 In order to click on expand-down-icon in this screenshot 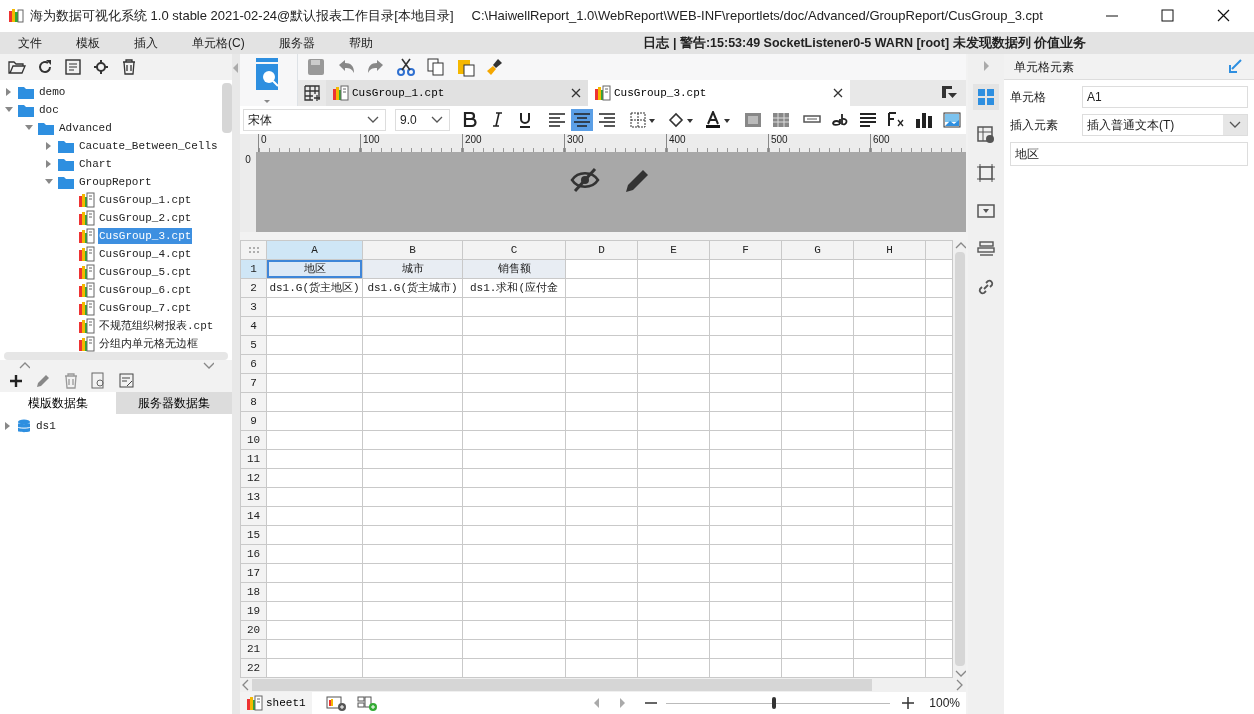, I will do `click(208, 365)`.